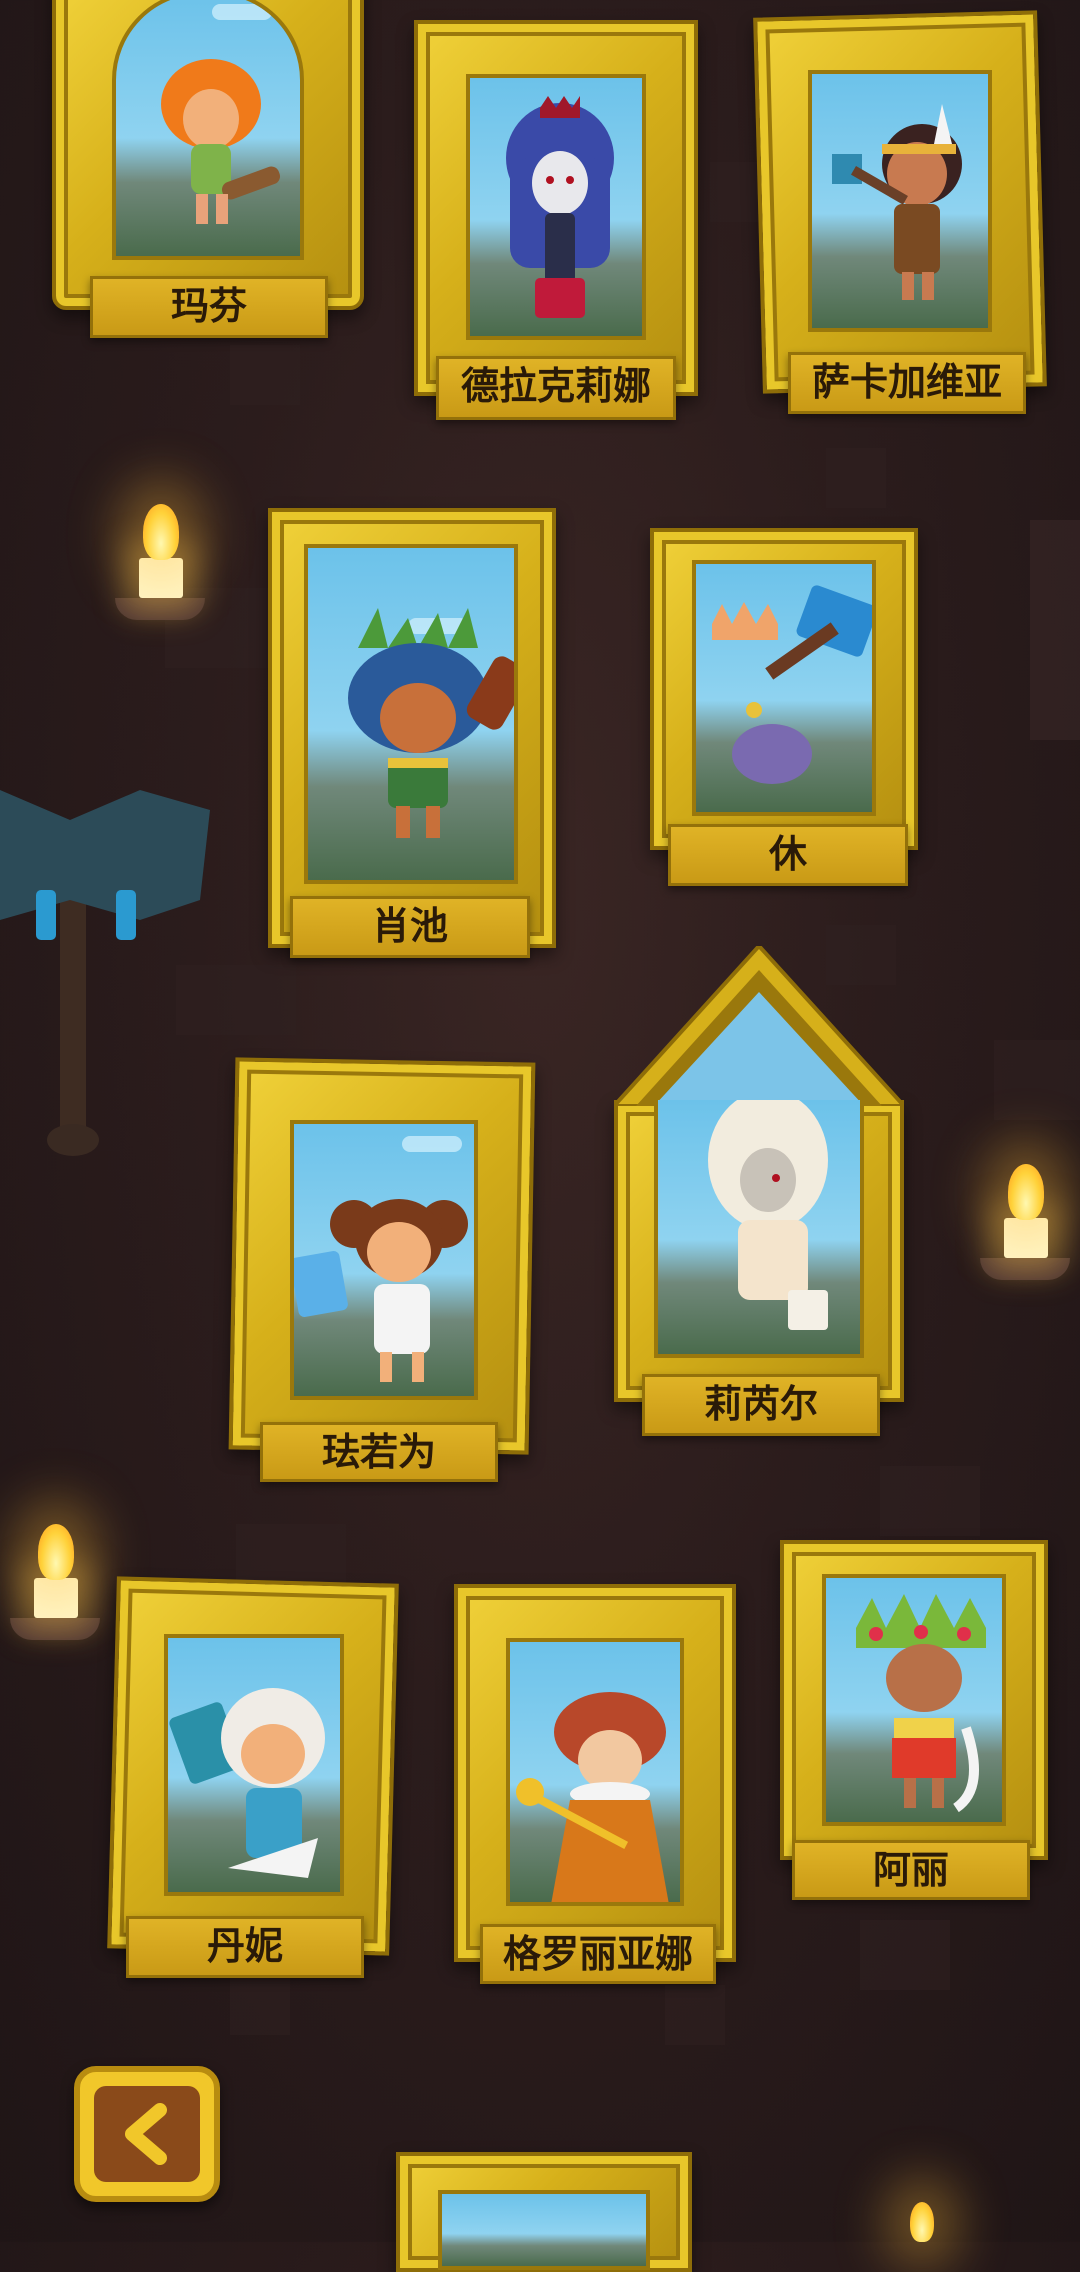 This screenshot has width=1080, height=2272. Describe the element at coordinates (107, 970) in the screenshot. I see `axe-icon` at that location.